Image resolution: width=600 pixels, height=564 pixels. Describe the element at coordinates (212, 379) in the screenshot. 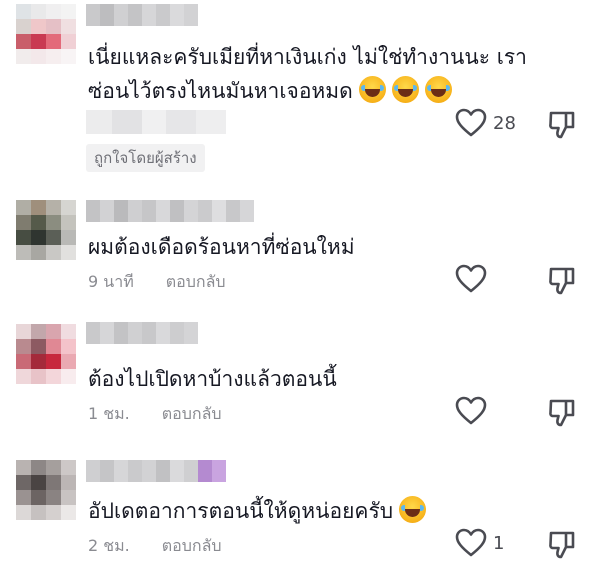

I see `comment-text: ต้องไปเปิดหาบ้างแล้วตอนนี้` at that location.